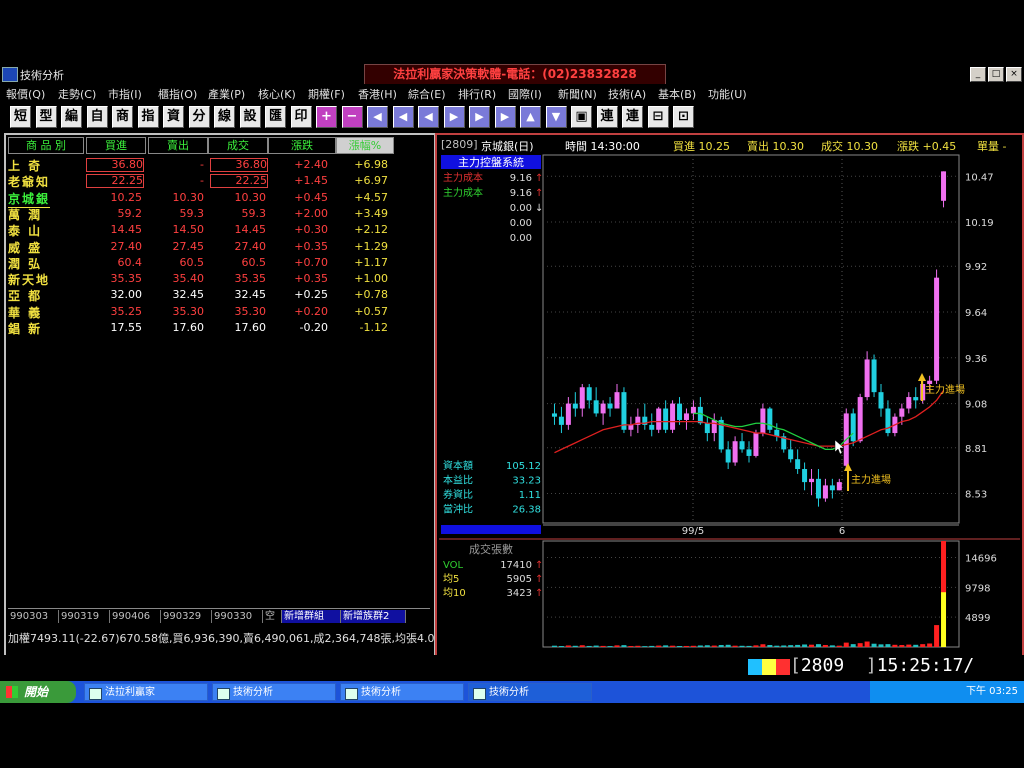 This screenshot has height=768, width=1024. I want to click on menu-item-10: 國際(I), so click(525, 94).